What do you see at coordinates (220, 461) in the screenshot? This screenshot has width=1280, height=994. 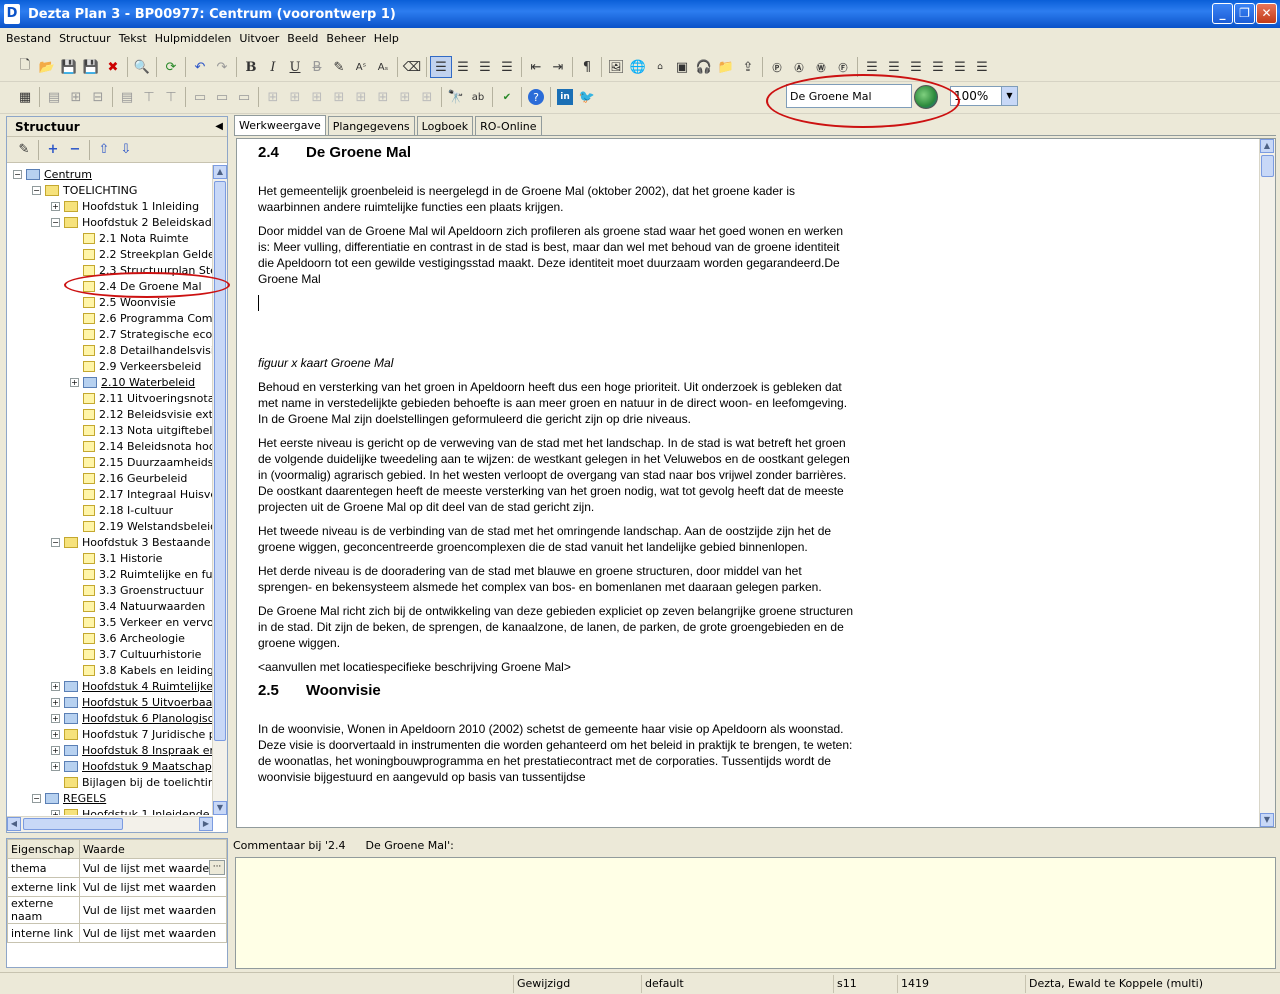 I see `tree-scroll-thumb` at bounding box center [220, 461].